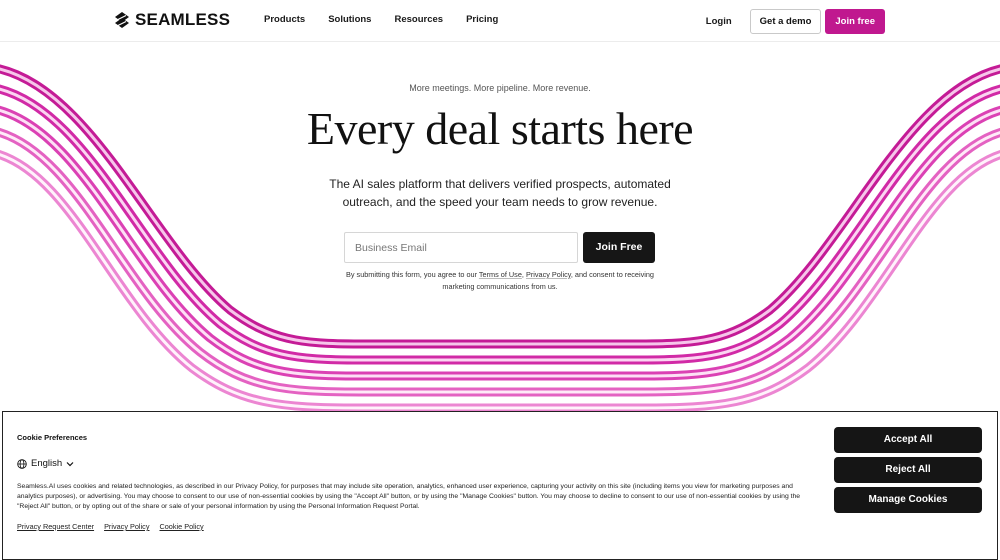 This screenshot has height=560, width=1000. What do you see at coordinates (126, 526) in the screenshot?
I see `cookie-privacy-policy-link: Privacy Policy` at bounding box center [126, 526].